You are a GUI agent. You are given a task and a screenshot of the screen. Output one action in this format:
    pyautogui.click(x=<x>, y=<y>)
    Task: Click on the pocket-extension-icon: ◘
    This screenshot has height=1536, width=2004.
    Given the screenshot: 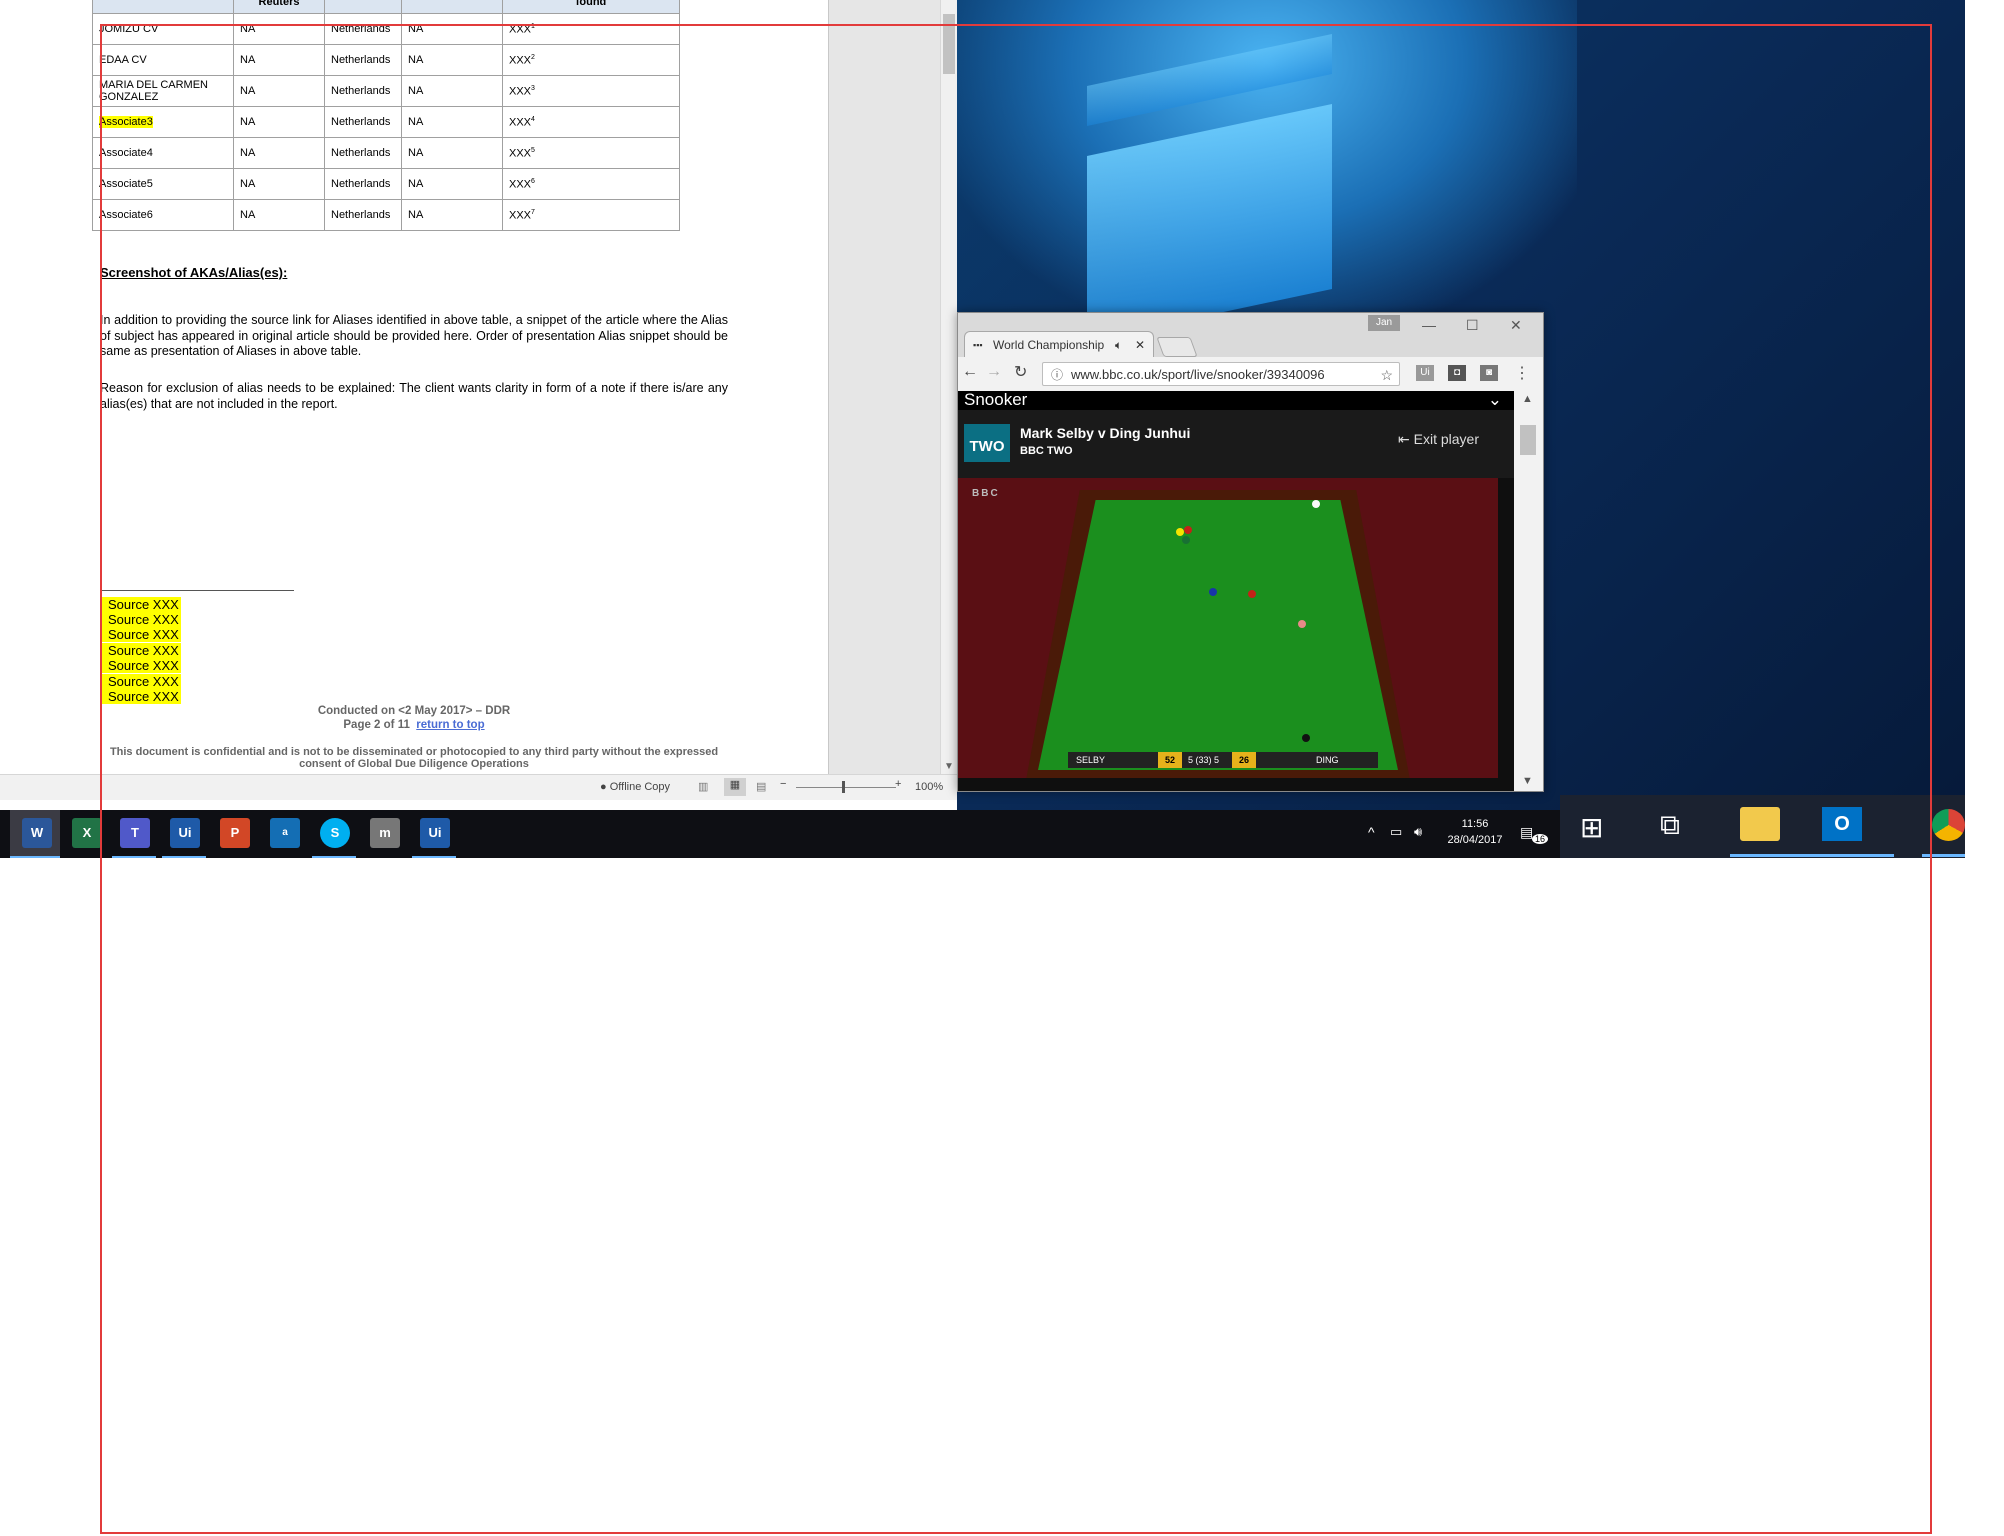 What is the action you would take?
    pyautogui.click(x=1457, y=373)
    